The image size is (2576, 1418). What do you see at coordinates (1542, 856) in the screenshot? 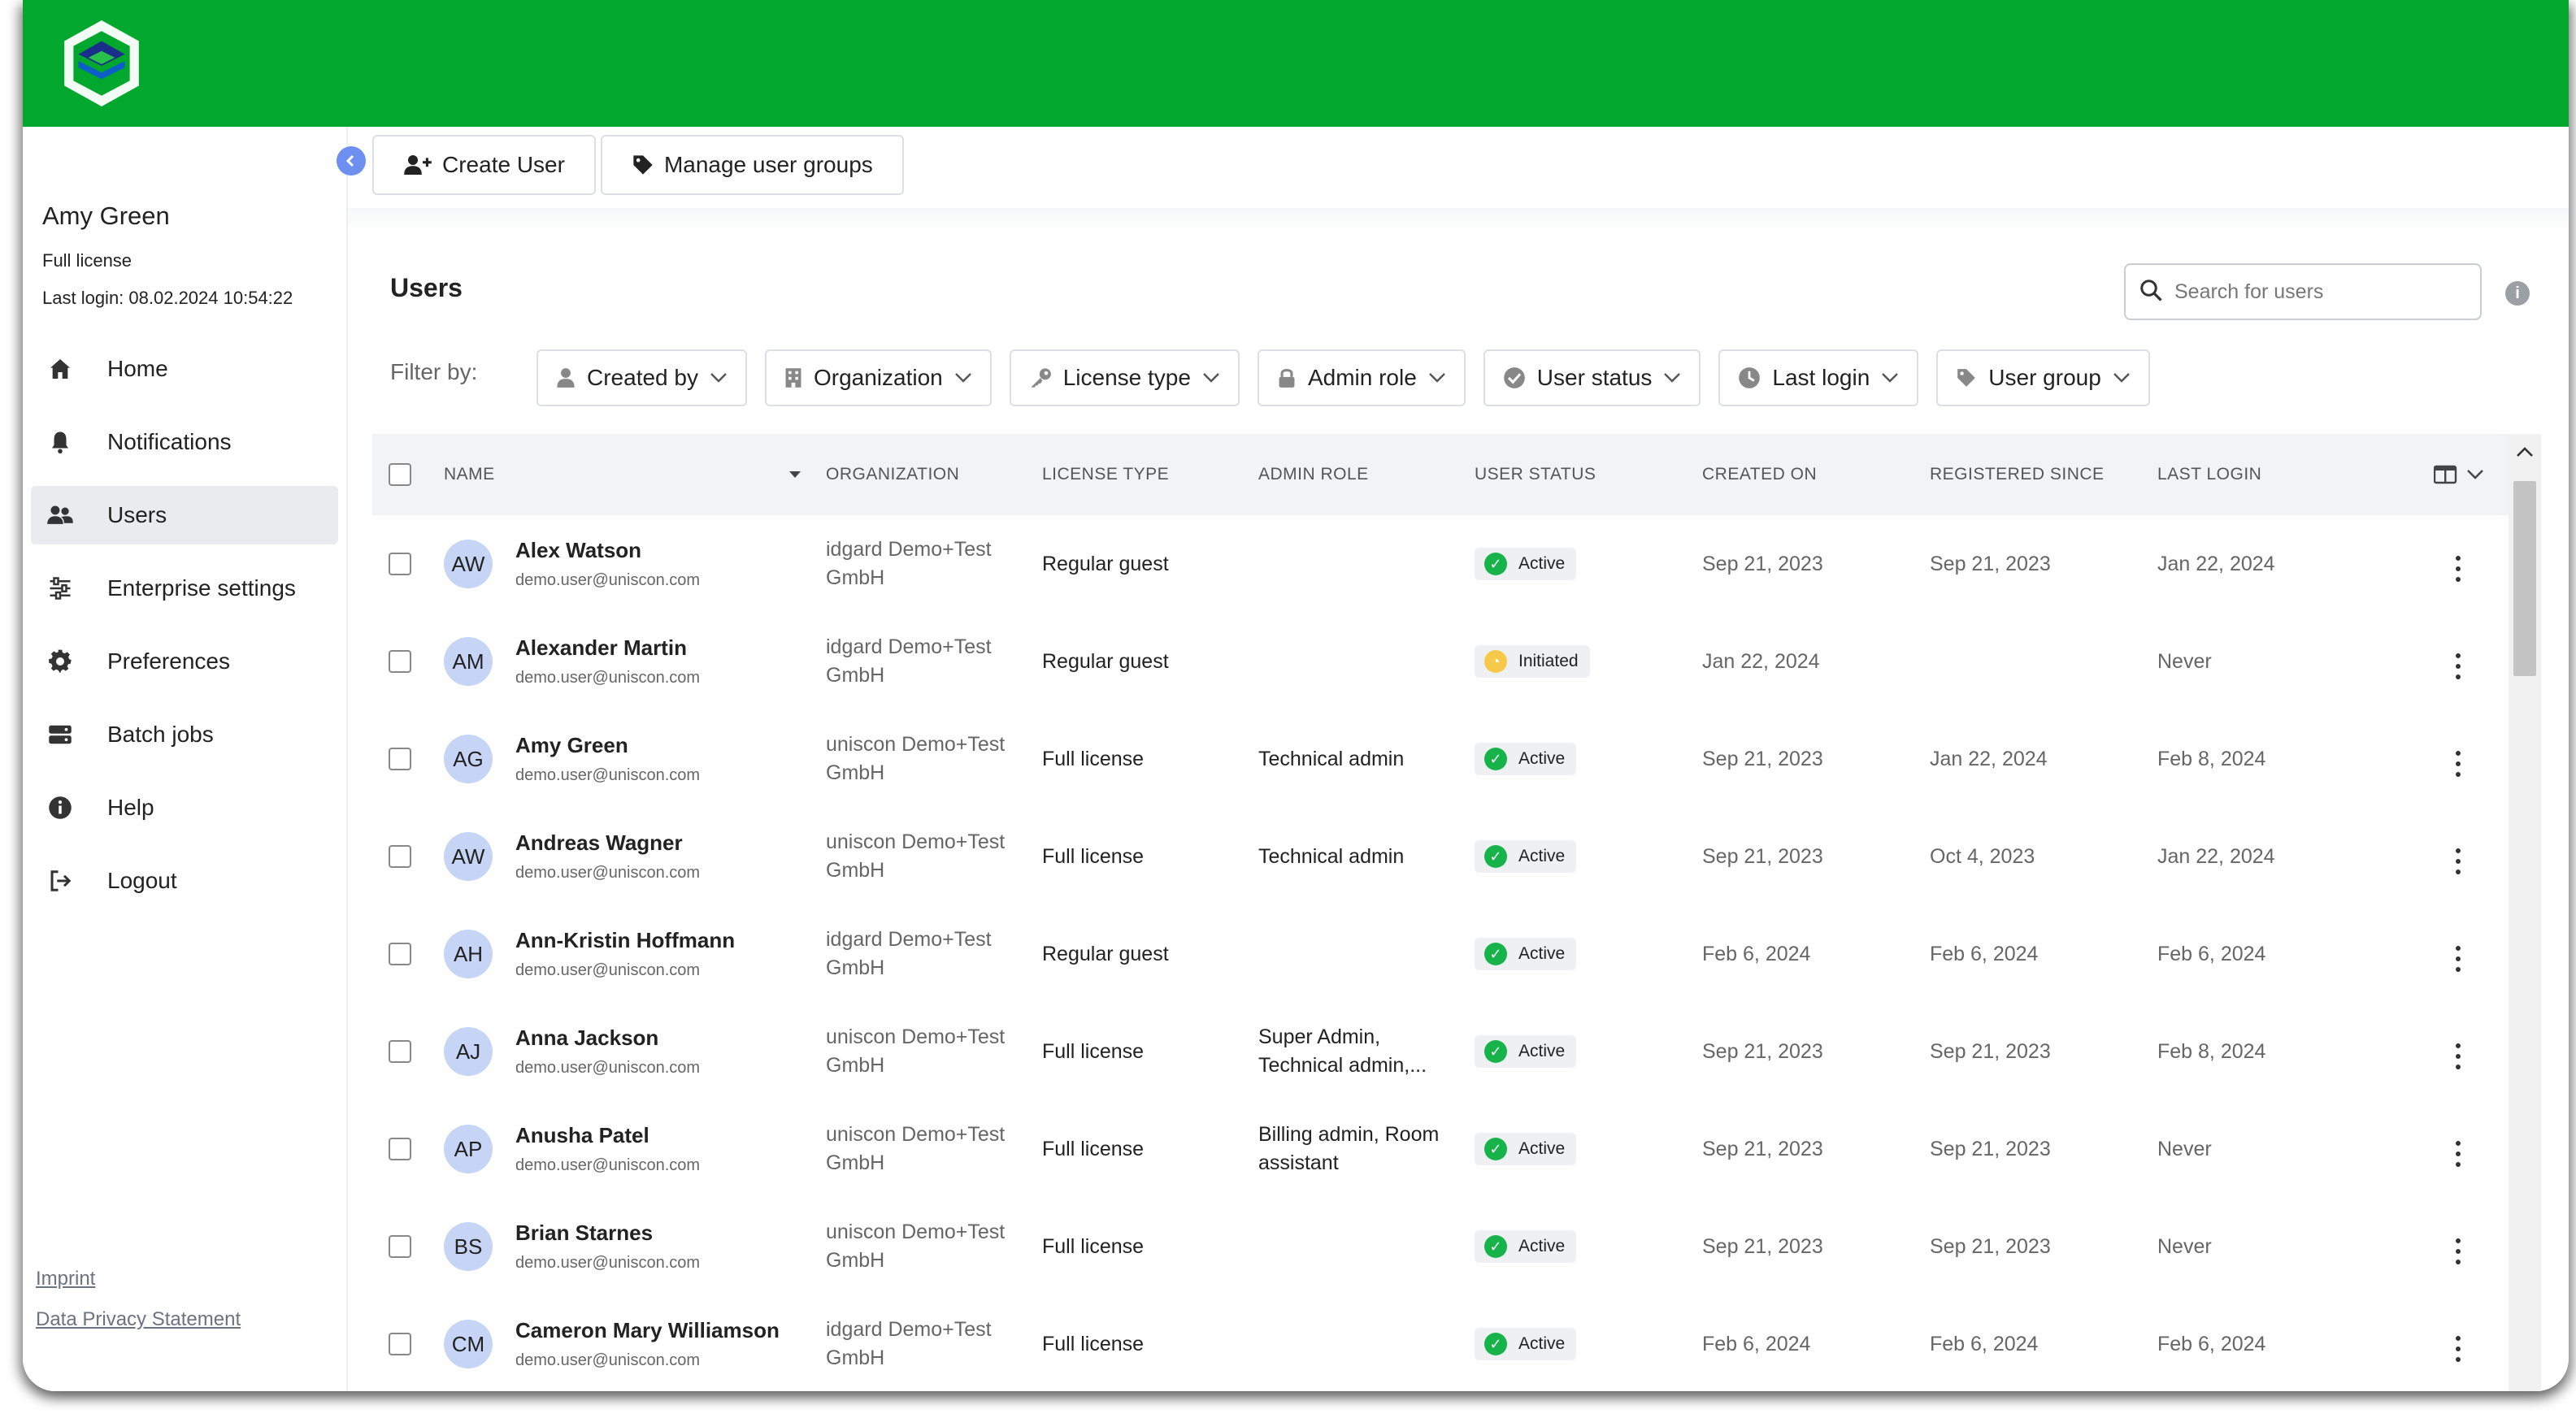
I see `status-text: Active` at bounding box center [1542, 856].